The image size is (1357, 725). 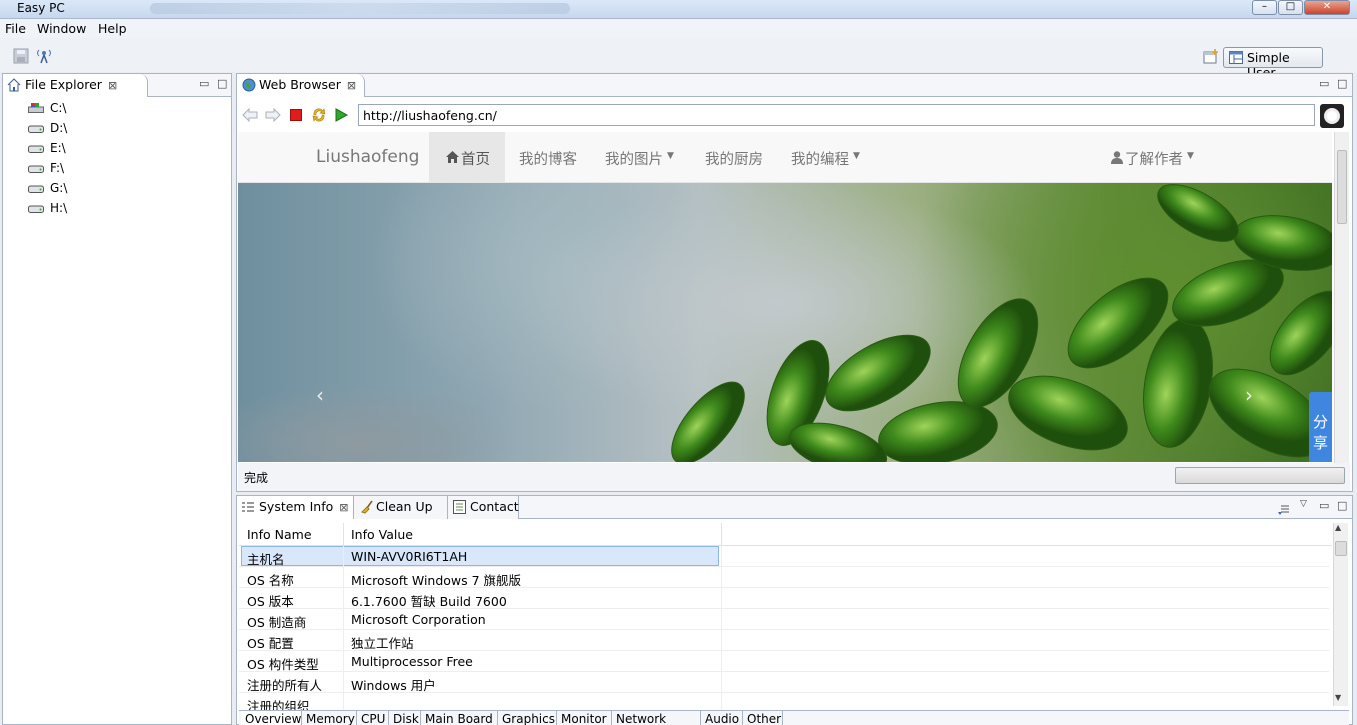 I want to click on menu-file: File, so click(x=15, y=28).